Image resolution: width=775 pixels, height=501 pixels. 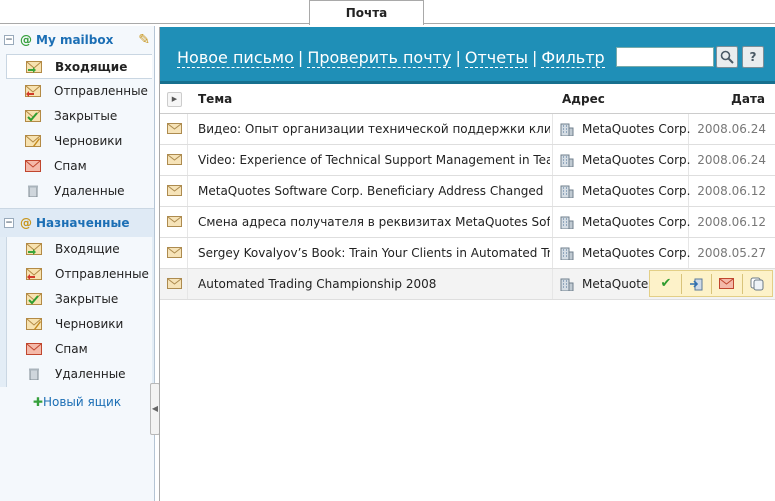 I want to click on new-letter-link: Новое письмо, so click(x=235, y=58).